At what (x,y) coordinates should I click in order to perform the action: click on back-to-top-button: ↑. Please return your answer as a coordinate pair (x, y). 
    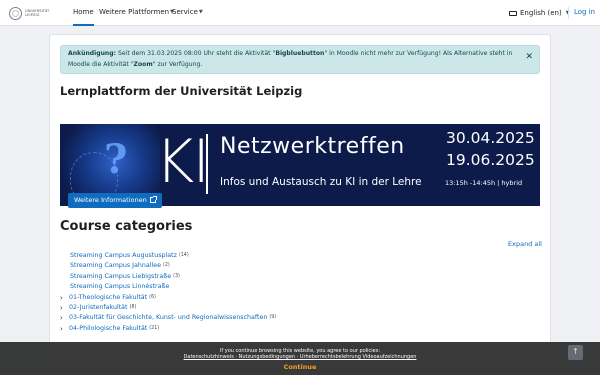
    Looking at the image, I should click on (575, 352).